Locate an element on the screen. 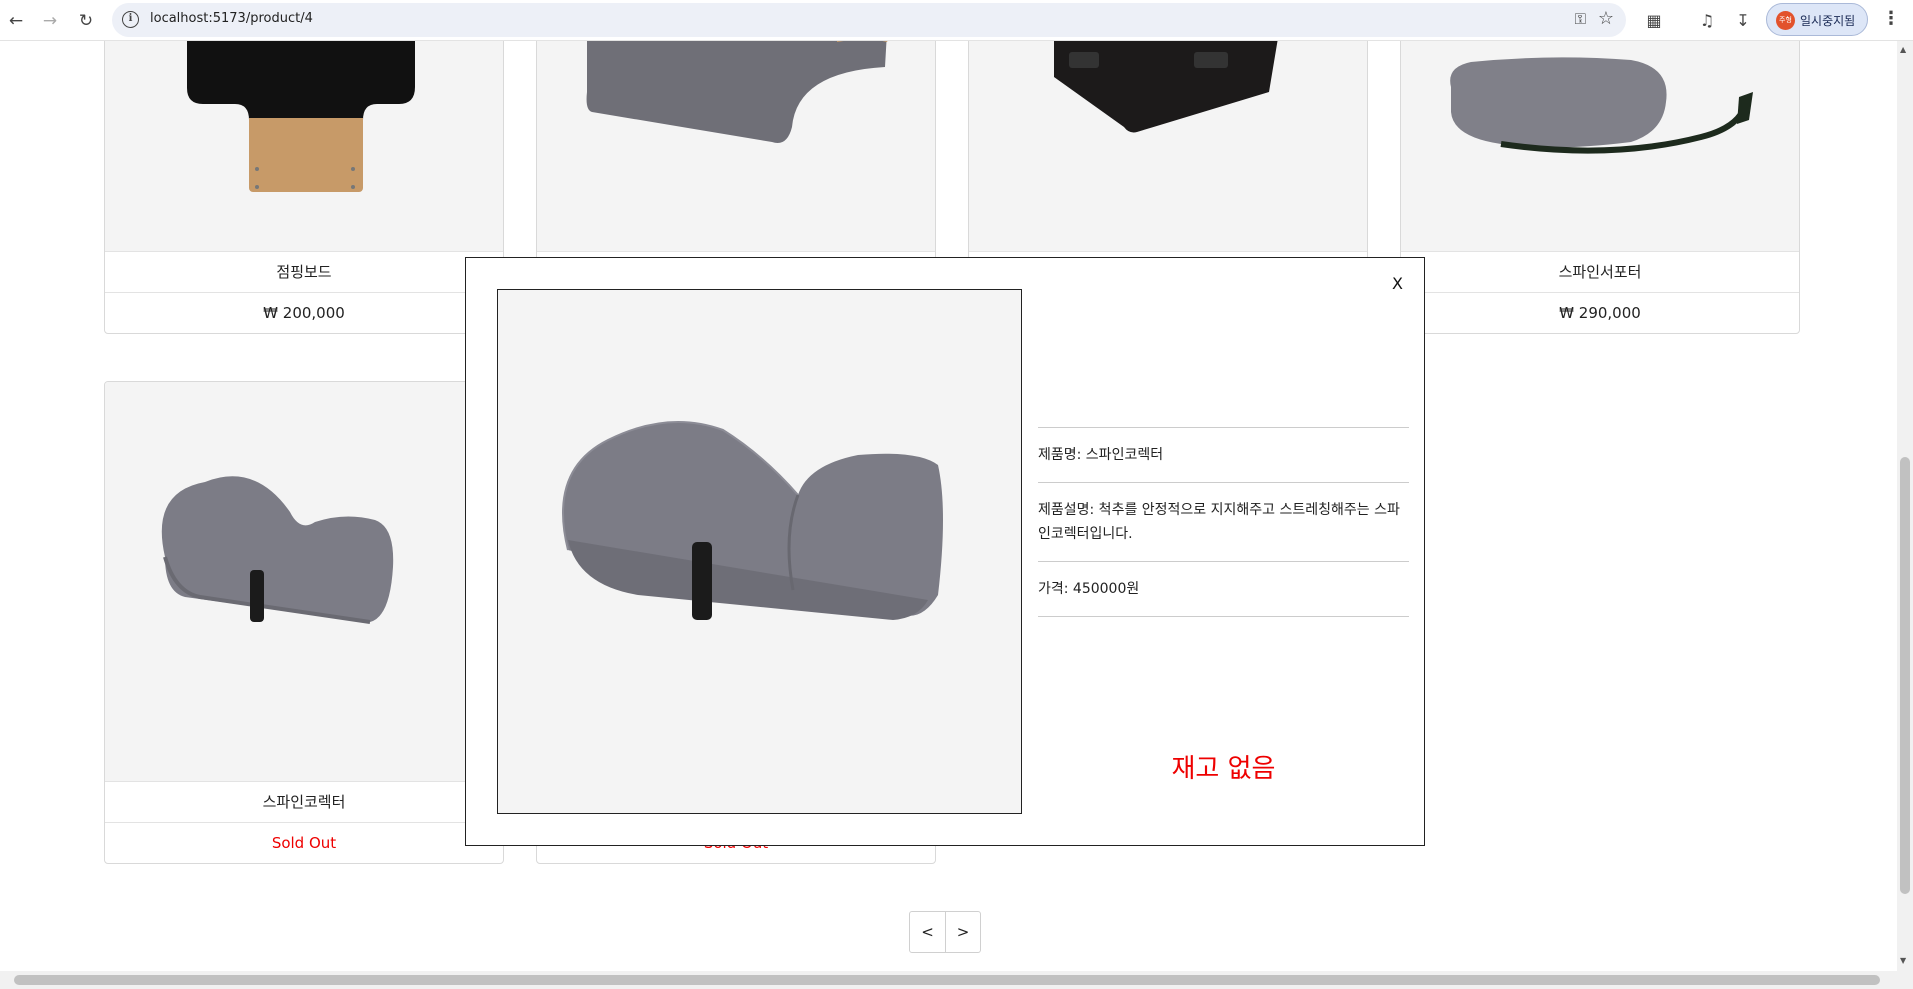  product-card: 점핑보드 ₩ 200,000 is located at coordinates (304, 187).